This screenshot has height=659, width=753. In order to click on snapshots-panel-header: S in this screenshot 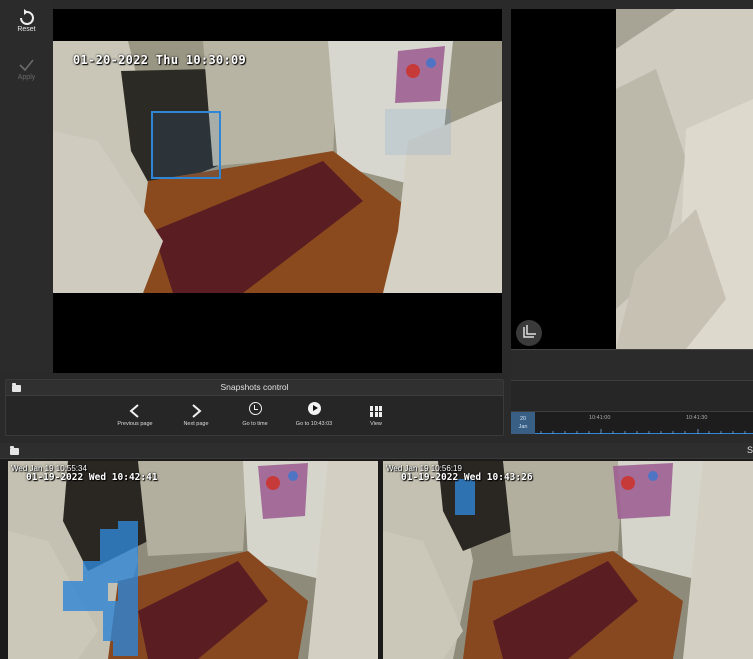, I will do `click(376, 451)`.